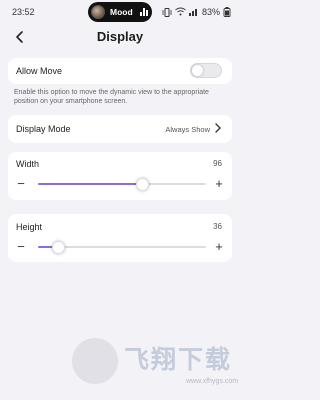  I want to click on toggle-knob, so click(197, 70).